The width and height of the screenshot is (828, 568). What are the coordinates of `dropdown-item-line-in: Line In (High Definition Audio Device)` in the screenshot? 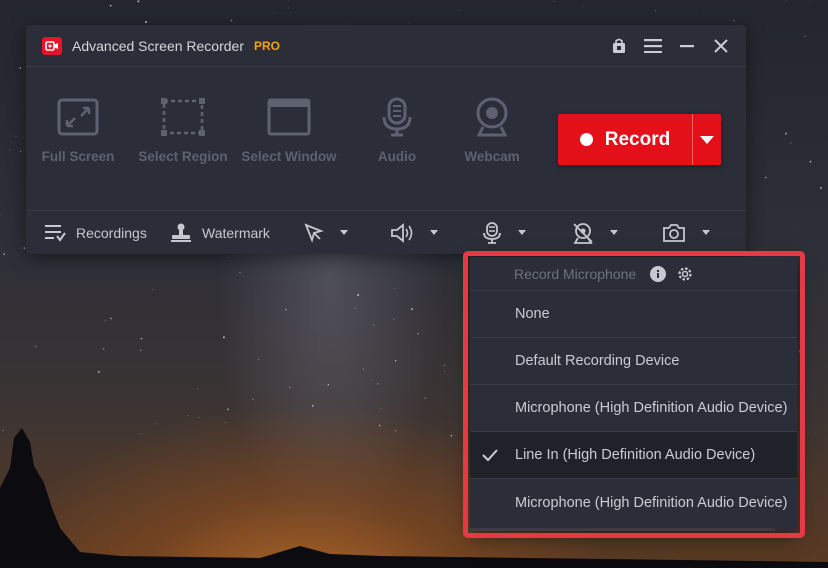 It's located at (633, 455).